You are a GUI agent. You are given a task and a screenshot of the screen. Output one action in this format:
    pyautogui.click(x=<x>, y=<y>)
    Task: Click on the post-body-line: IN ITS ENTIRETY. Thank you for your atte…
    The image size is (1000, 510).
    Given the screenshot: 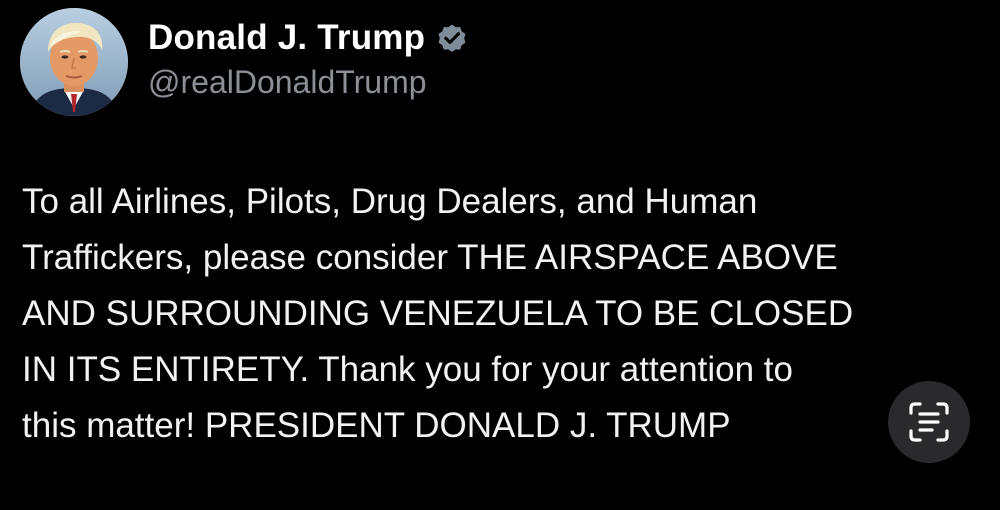 What is the action you would take?
    pyautogui.click(x=407, y=369)
    